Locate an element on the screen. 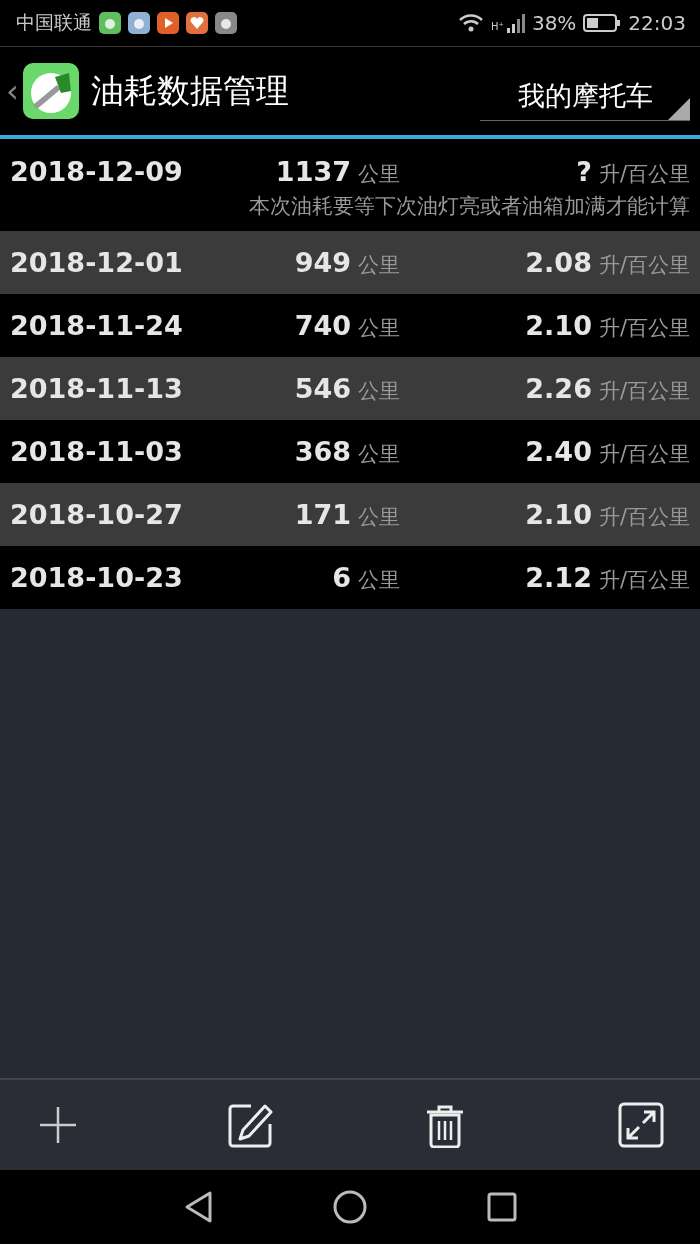  record-date: 2018-12-01 is located at coordinates (97, 262).